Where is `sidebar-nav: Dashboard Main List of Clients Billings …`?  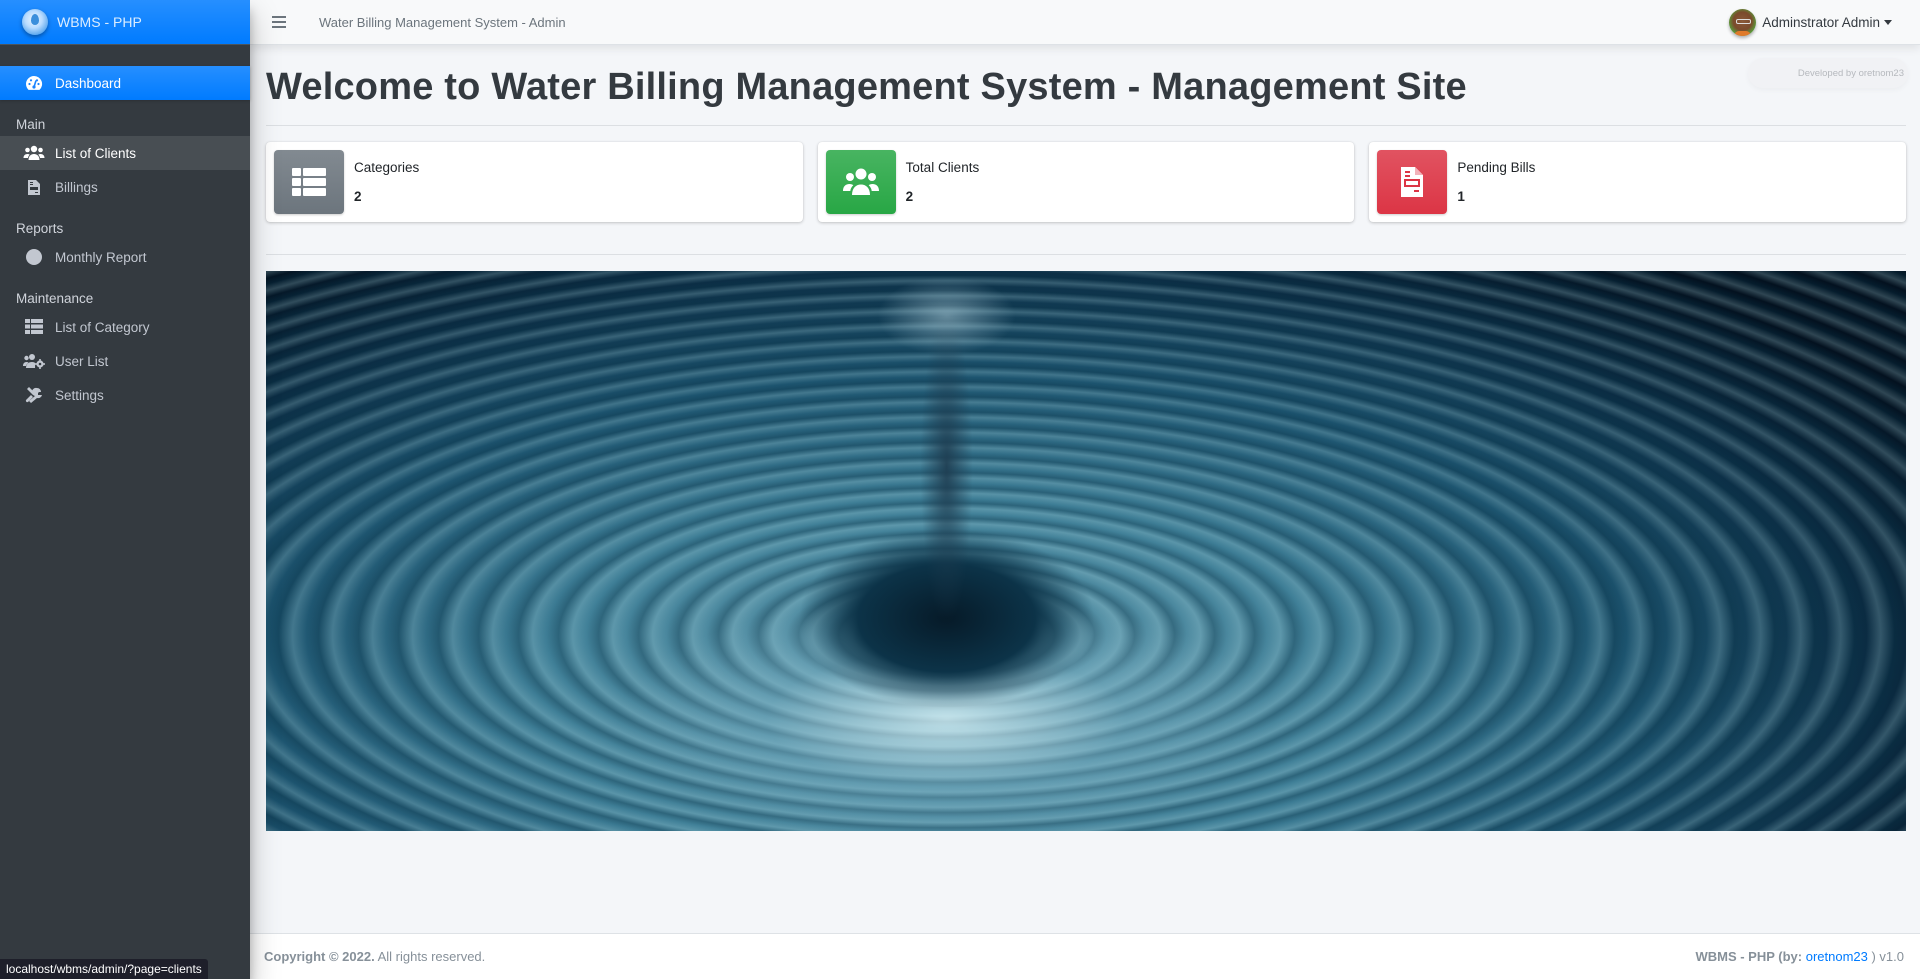 sidebar-nav: Dashboard Main List of Clients Billings … is located at coordinates (125, 228).